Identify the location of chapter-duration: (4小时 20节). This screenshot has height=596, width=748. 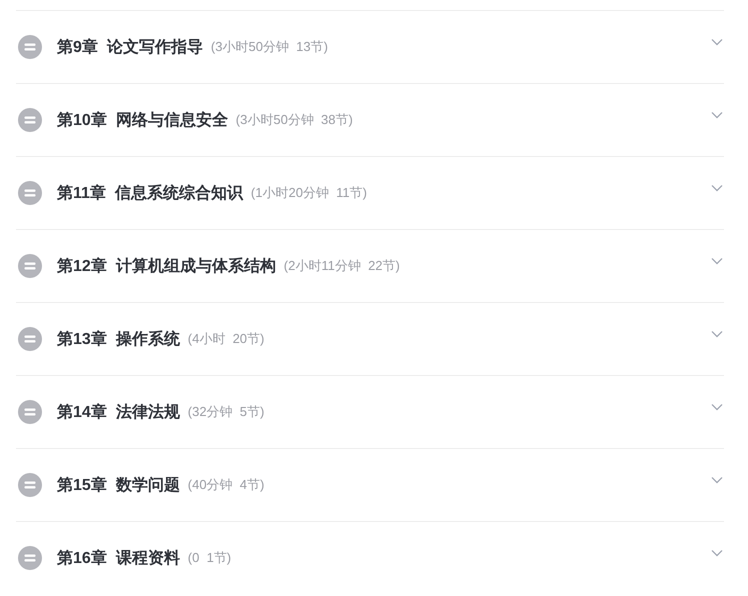
(226, 339).